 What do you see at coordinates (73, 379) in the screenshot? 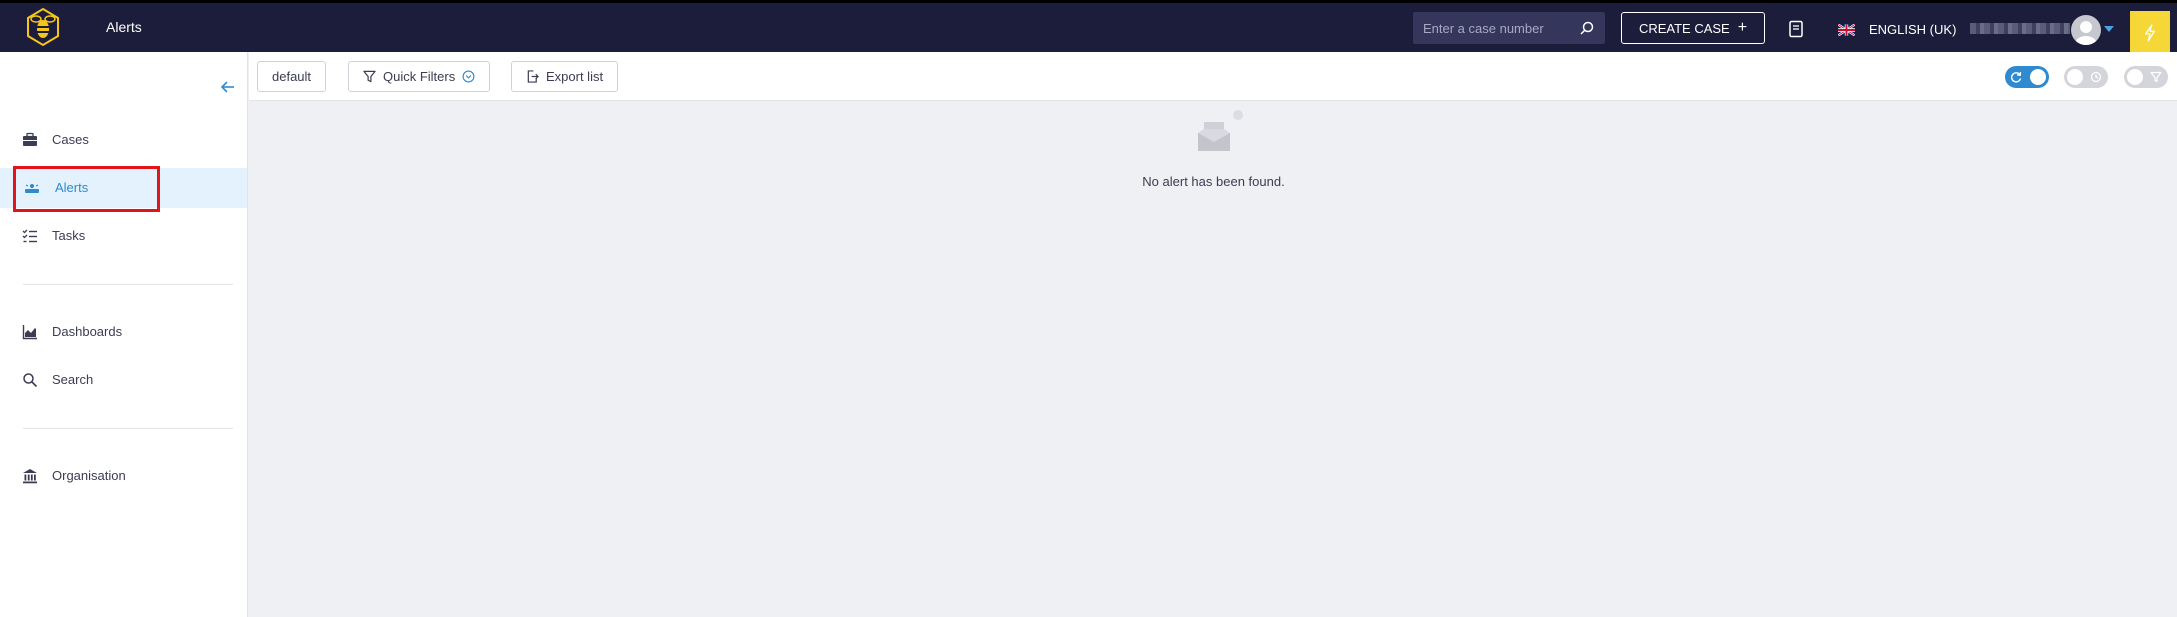
I see `sidebar-item-label: Search` at bounding box center [73, 379].